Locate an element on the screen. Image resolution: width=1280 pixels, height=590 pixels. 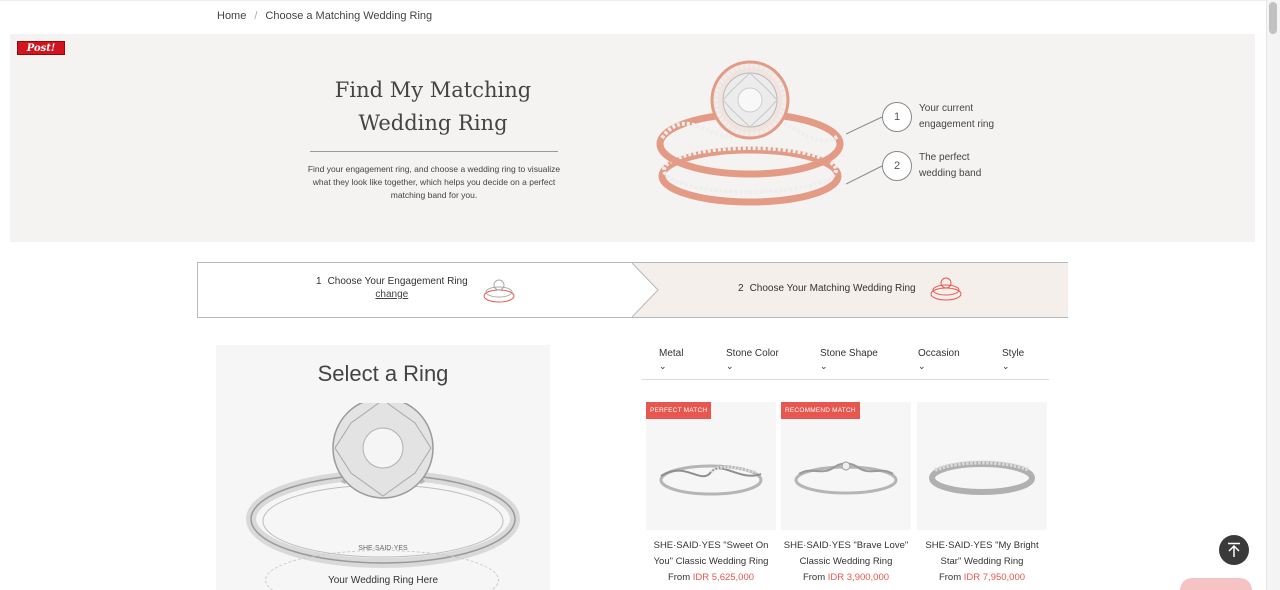
product-name-line1: SHE·SAID·YES "Brave Love" is located at coordinates (846, 545).